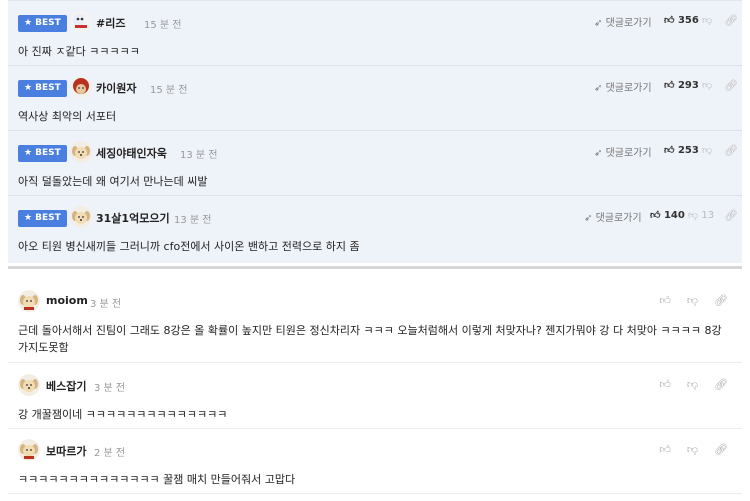 This screenshot has height=501, width=750. I want to click on like-button: 👍︎ 140, so click(667, 215).